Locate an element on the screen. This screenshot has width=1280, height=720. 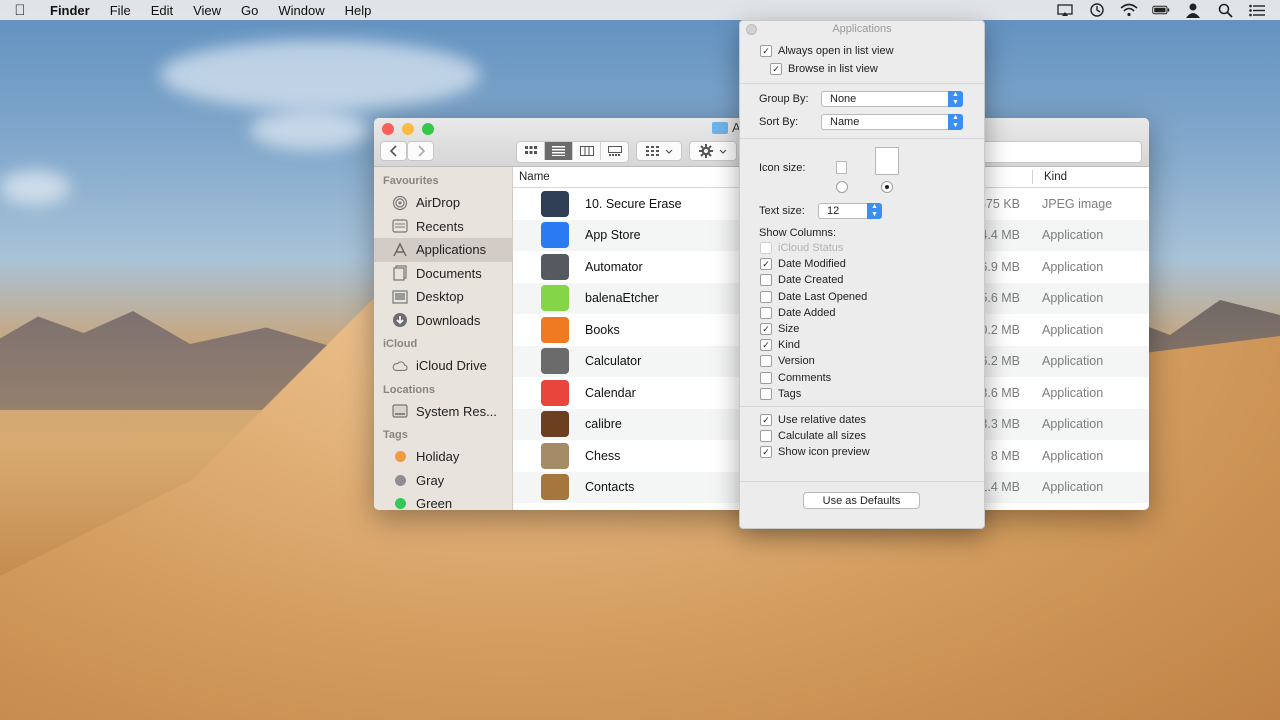
always-open-list-checkbox: ✓ Always open in list view is located at coordinates (827, 51).